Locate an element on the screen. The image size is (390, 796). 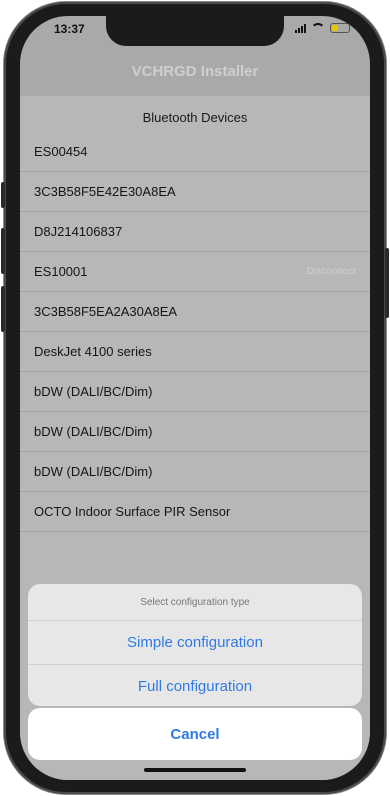
device-row: OCTO Indoor Surface PIR Sensor is located at coordinates (195, 512).